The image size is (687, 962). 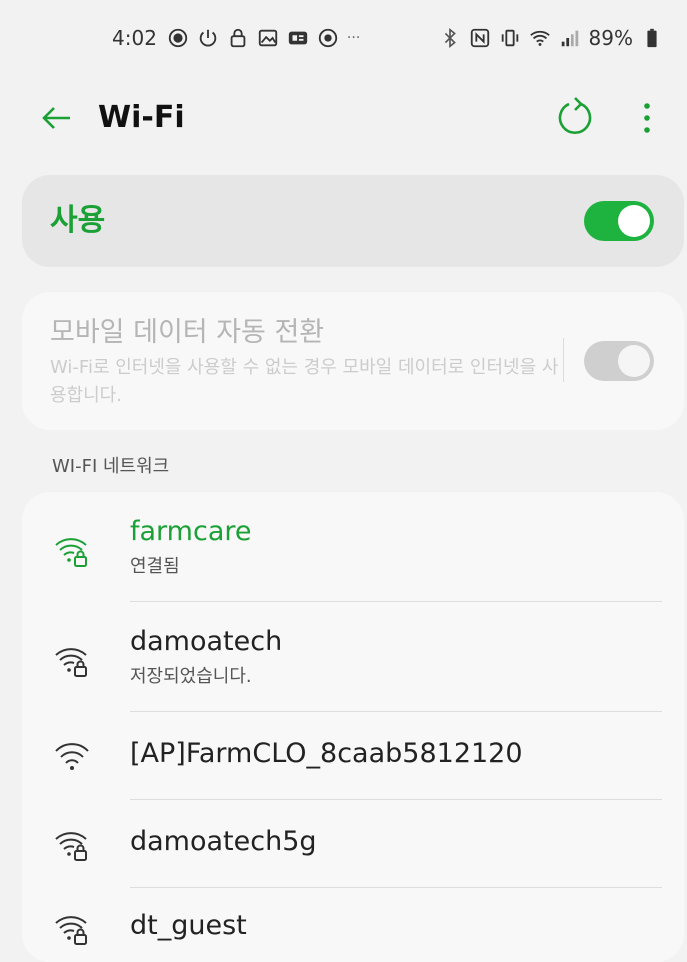 What do you see at coordinates (610, 38) in the screenshot?
I see `battery-percent: 89%` at bounding box center [610, 38].